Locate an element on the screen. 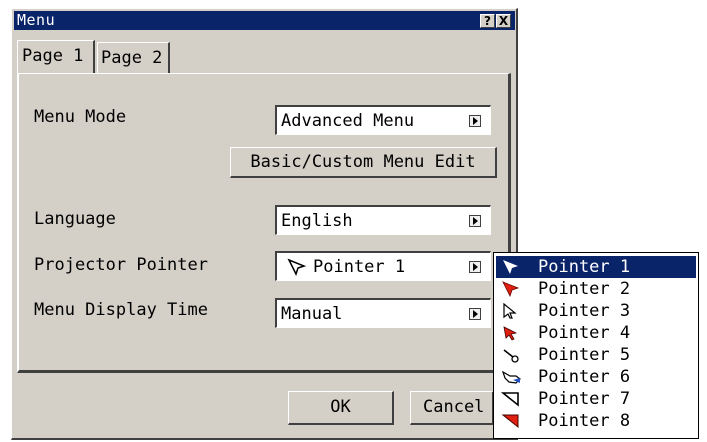 This screenshot has width=707, height=442. projector-pointer-select: Pointer 1 is located at coordinates (383, 266).